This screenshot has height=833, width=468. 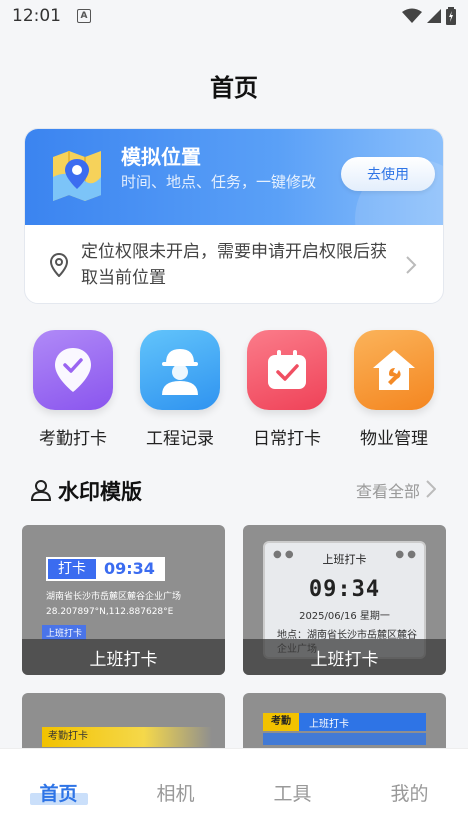 I want to click on quick-action-label: 物业管理, so click(x=394, y=439).